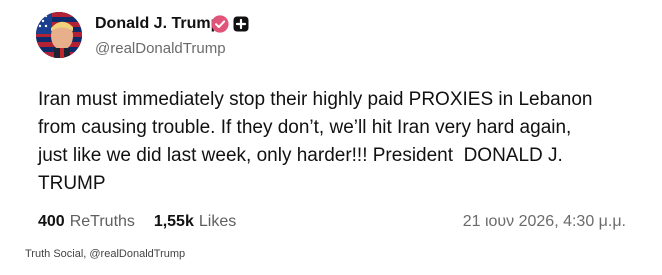 Image resolution: width=662 pixels, height=275 pixels. Describe the element at coordinates (241, 24) in the screenshot. I see `plus-square-icon` at that location.